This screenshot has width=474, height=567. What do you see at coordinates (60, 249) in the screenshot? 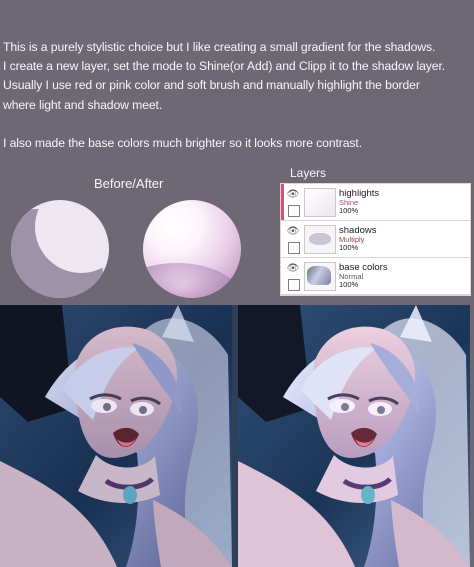
I see `before-shading-circle` at bounding box center [60, 249].